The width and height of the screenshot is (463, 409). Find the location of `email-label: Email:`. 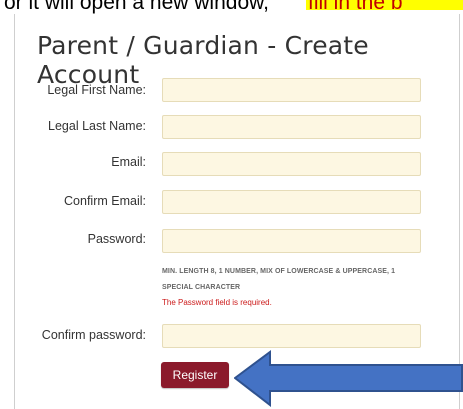

email-label: Email: is located at coordinates (128, 162).